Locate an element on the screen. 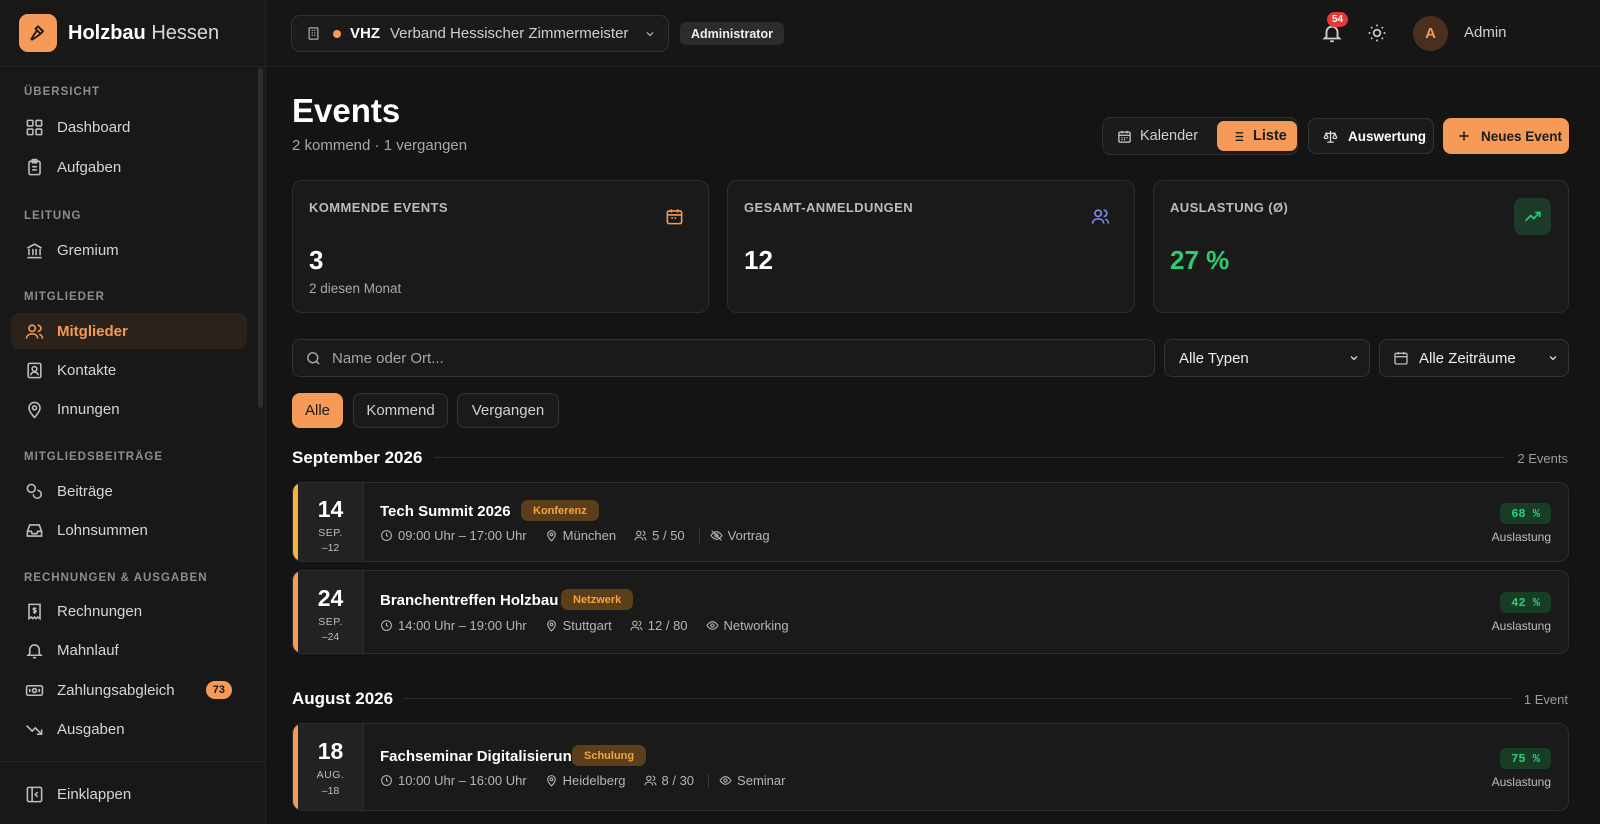 The width and height of the screenshot is (1600, 824). user-name: Admin is located at coordinates (1485, 32).